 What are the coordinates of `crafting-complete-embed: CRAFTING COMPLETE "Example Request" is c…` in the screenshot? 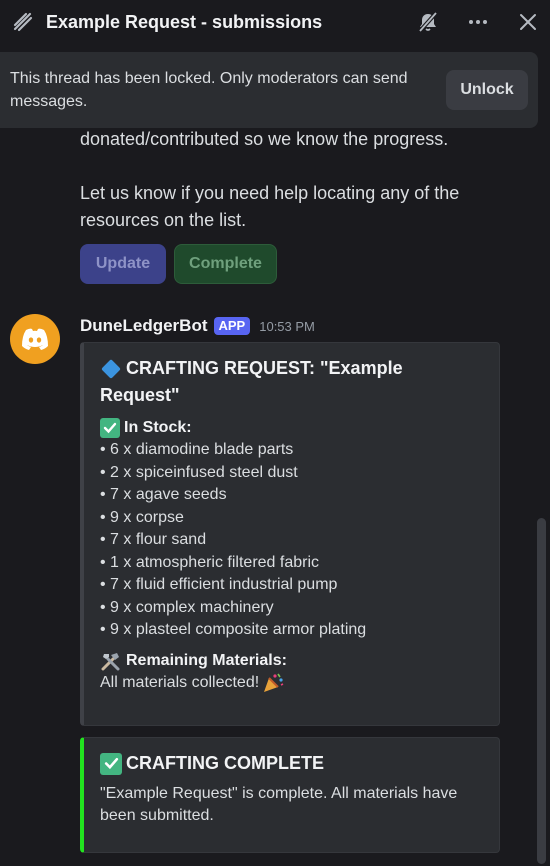 It's located at (290, 795).